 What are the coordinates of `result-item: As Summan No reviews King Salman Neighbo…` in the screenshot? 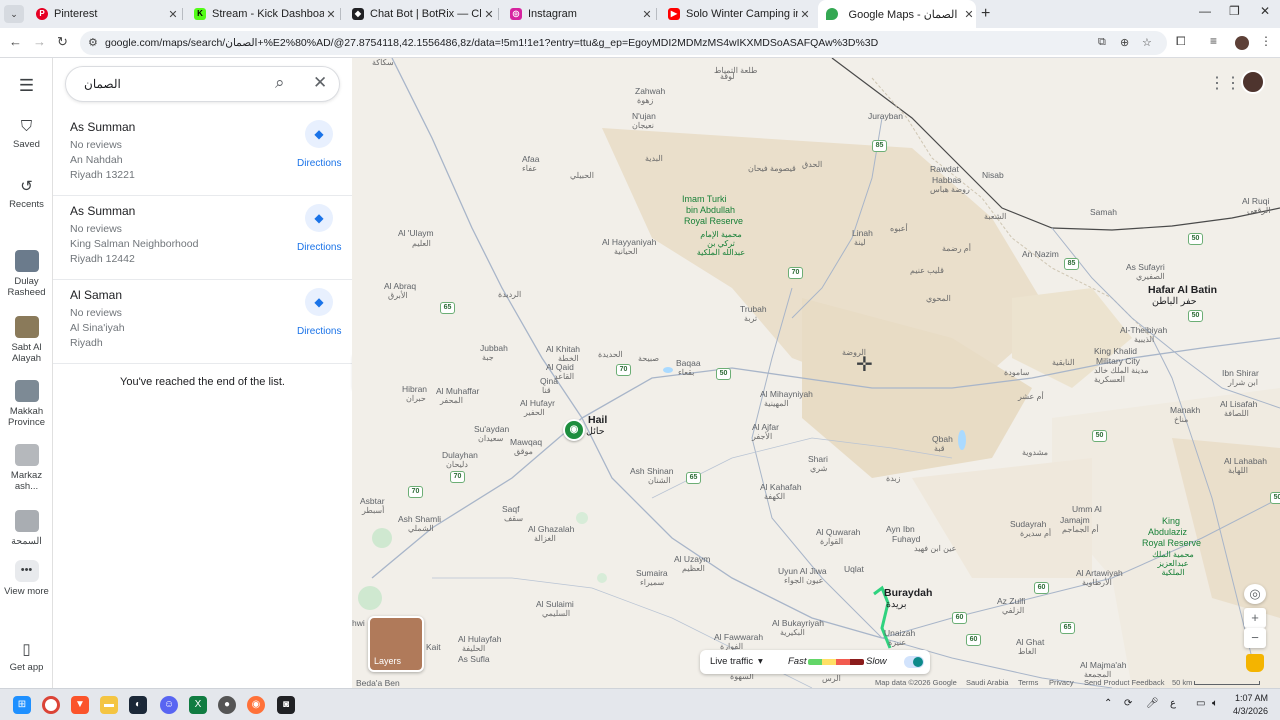 It's located at (202, 238).